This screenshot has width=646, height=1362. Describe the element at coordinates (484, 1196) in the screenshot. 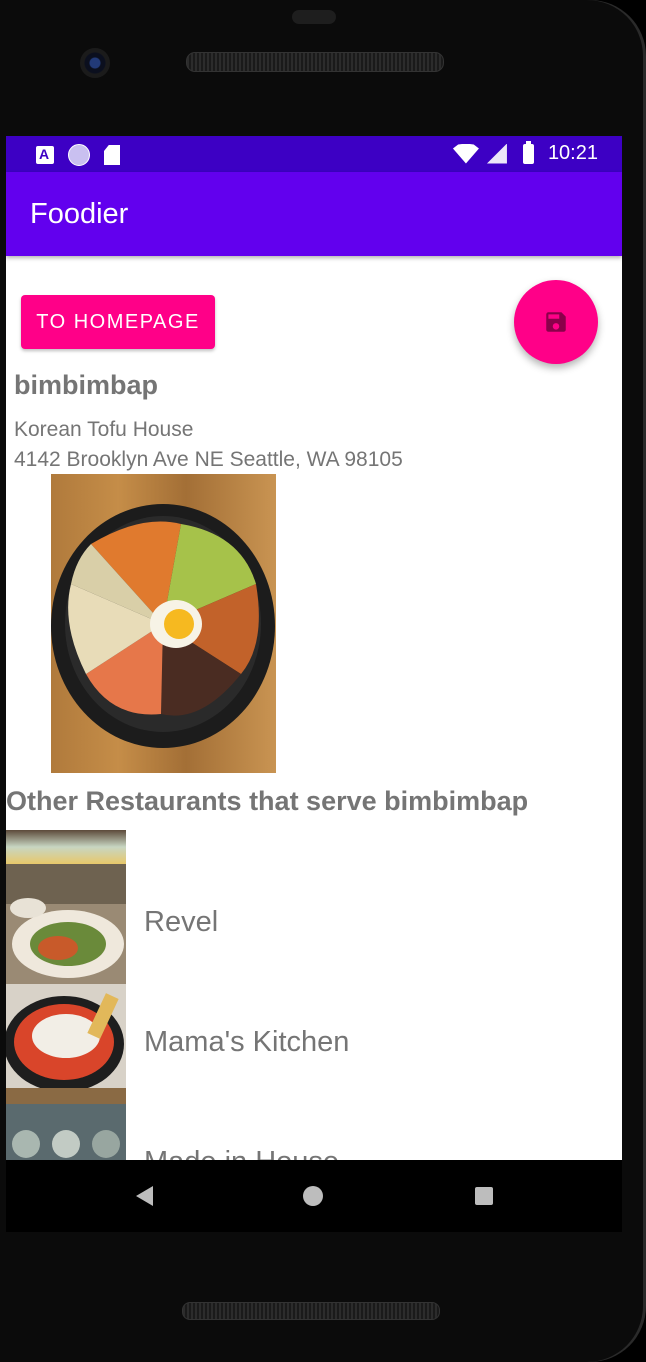

I see `recents-icon` at that location.